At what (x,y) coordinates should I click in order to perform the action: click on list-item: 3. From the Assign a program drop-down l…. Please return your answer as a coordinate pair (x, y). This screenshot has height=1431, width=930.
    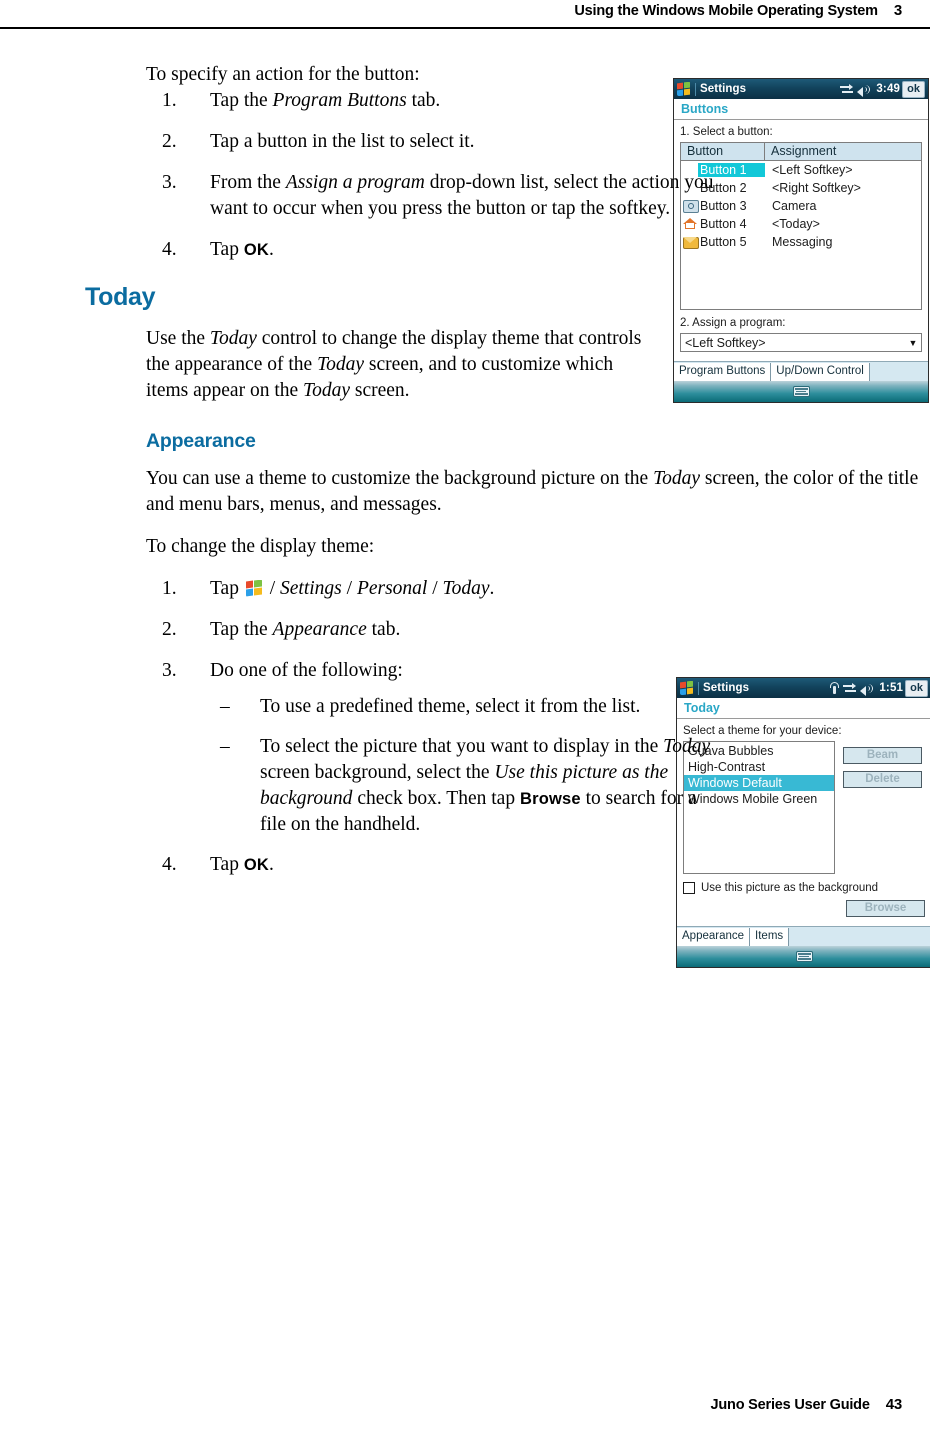
    Looking at the image, I should click on (430, 196).